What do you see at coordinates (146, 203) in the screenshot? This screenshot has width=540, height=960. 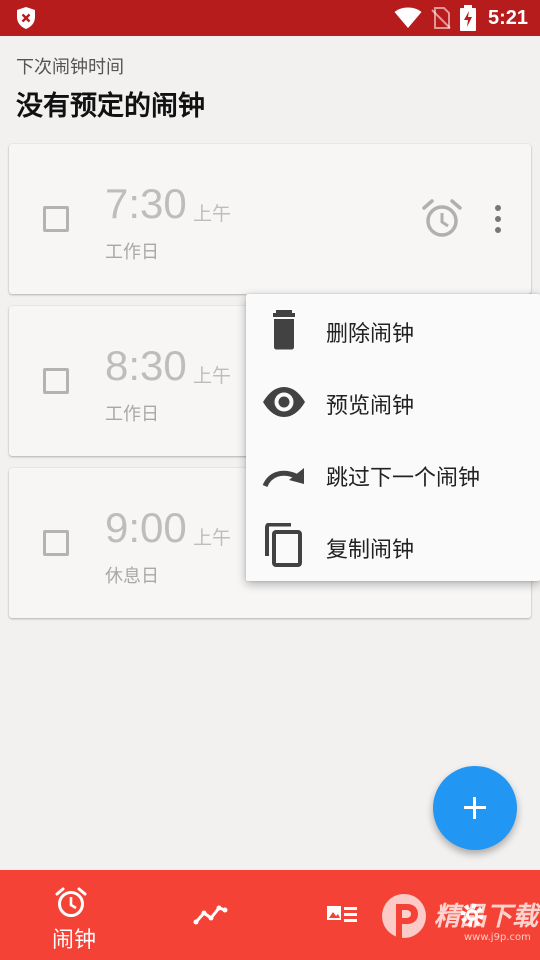 I see `alarm-time: 7:30` at bounding box center [146, 203].